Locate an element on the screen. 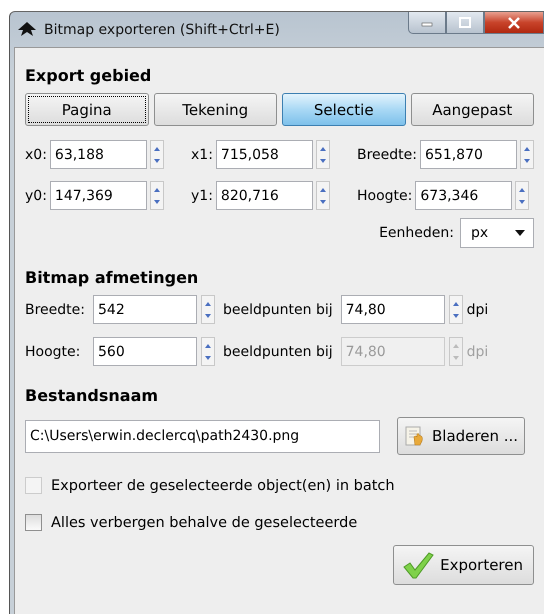  app-icon is located at coordinates (27, 30).